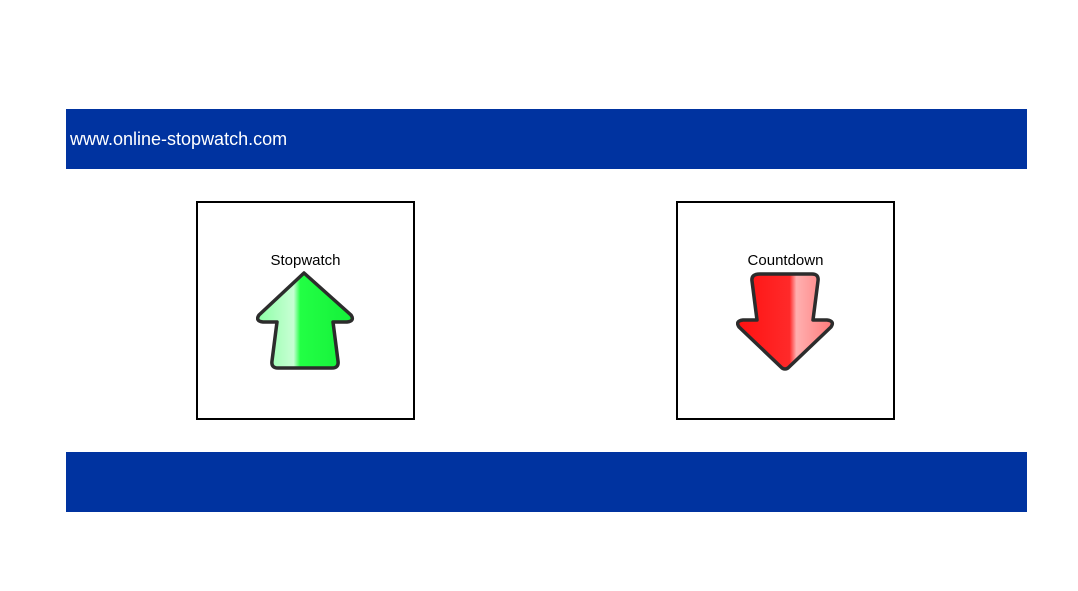  Describe the element at coordinates (785, 260) in the screenshot. I see `countdown-label: Countdown` at that location.